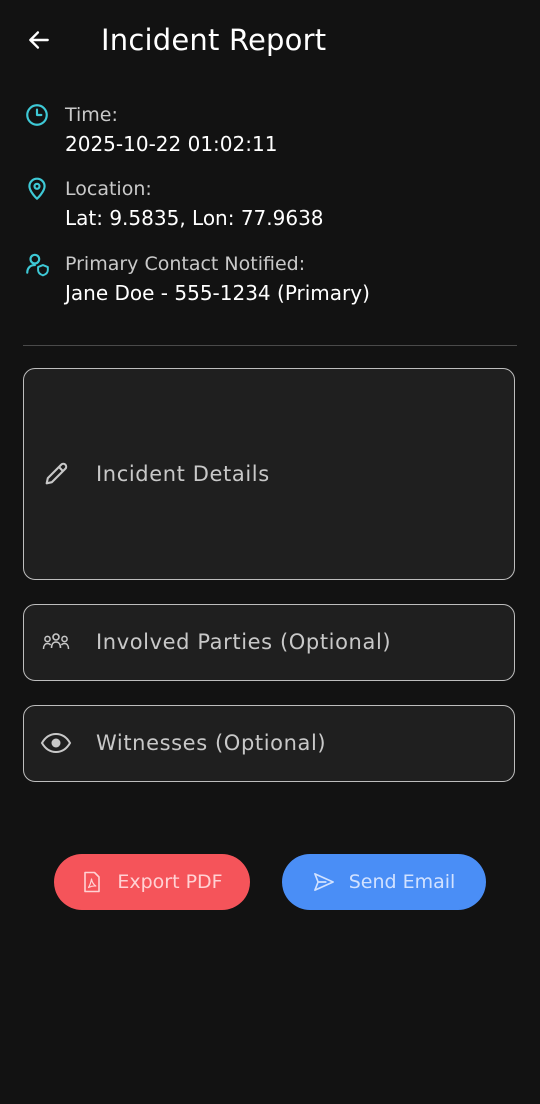  I want to click on app-bar: Incident Report, so click(270, 40).